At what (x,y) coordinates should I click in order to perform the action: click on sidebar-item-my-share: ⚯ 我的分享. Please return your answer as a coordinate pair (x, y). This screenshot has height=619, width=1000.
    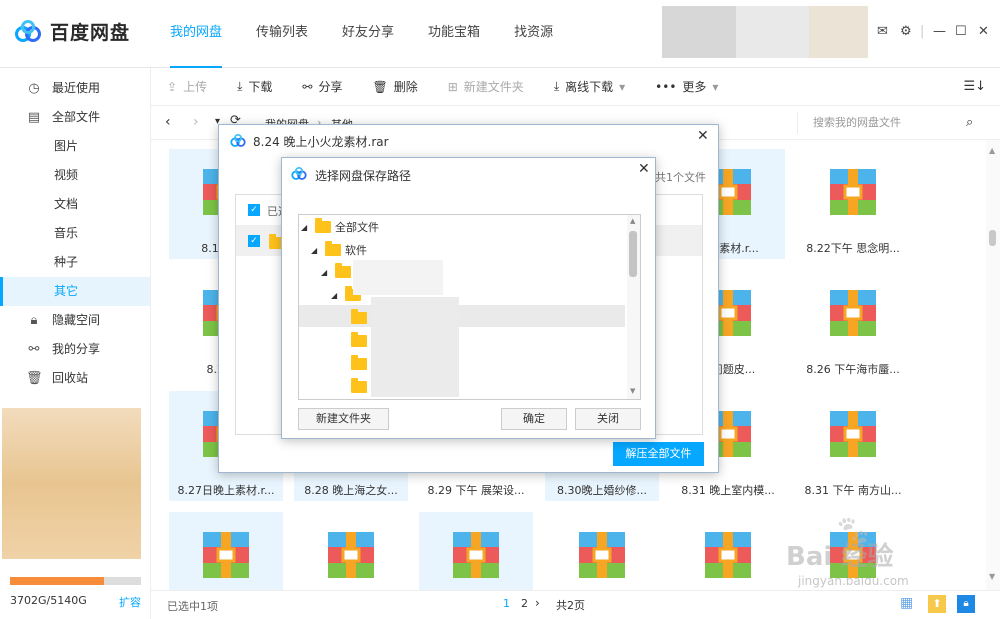
    Looking at the image, I should click on (75, 349).